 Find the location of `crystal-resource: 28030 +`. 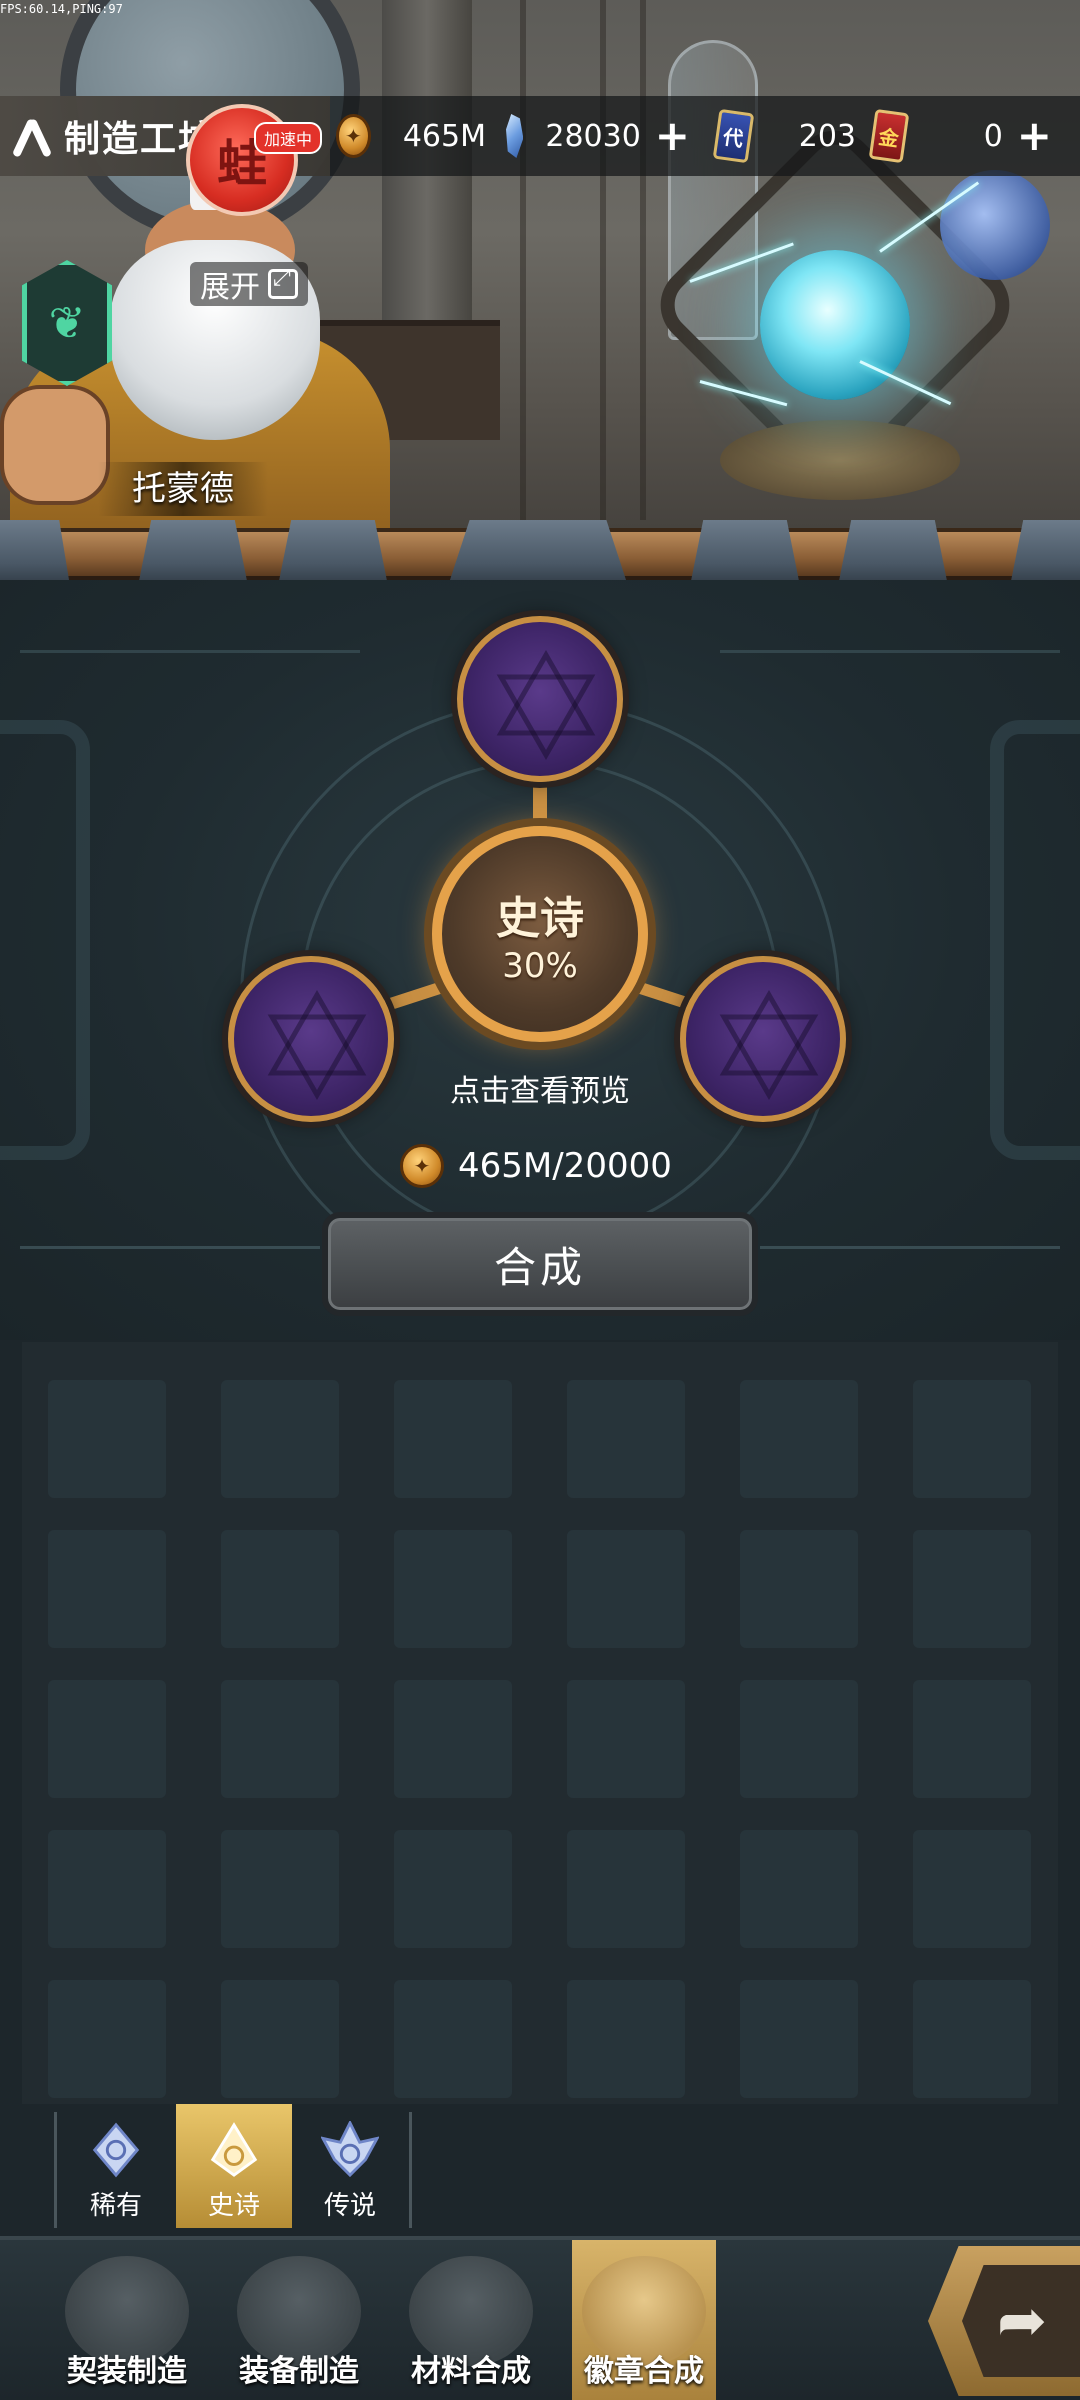

crystal-resource: 28030 + is located at coordinates (598, 136).